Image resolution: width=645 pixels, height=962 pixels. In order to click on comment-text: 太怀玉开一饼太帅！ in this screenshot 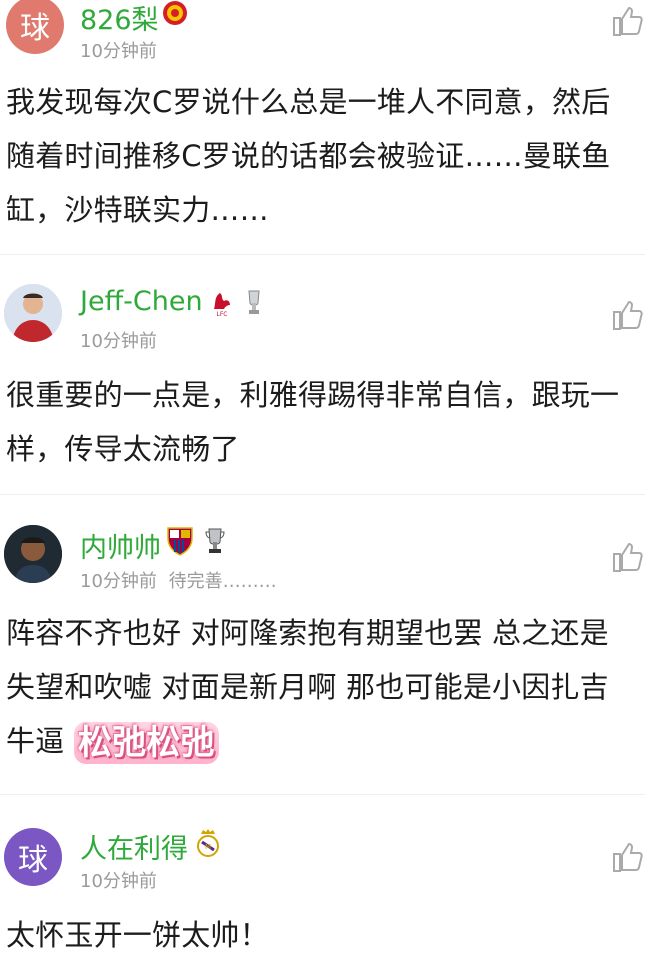, I will do `click(325, 935)`.